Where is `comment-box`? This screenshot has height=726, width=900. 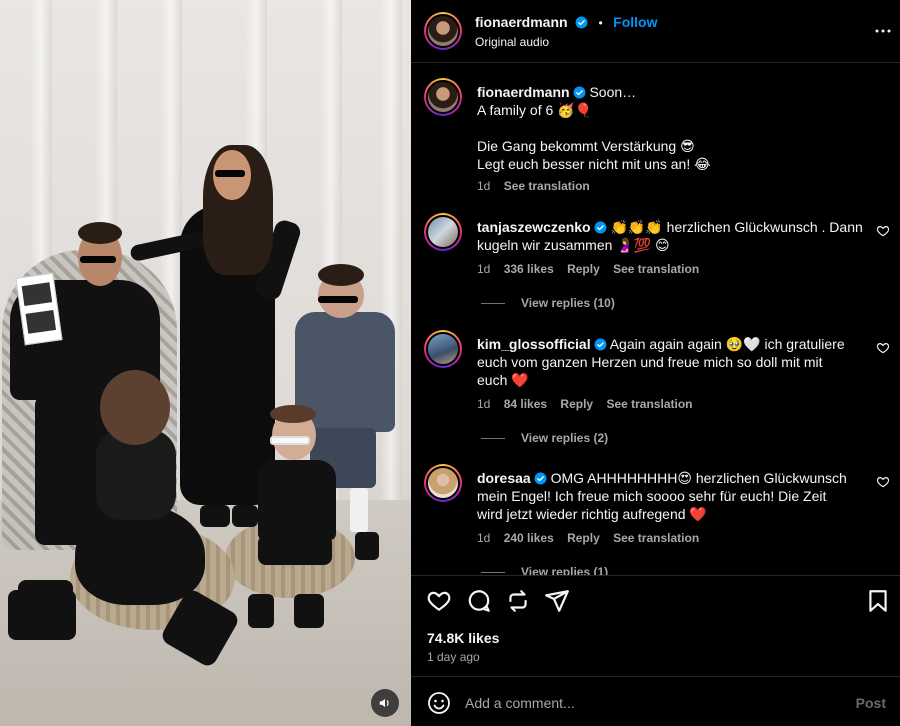
comment-box is located at coordinates (655, 701).